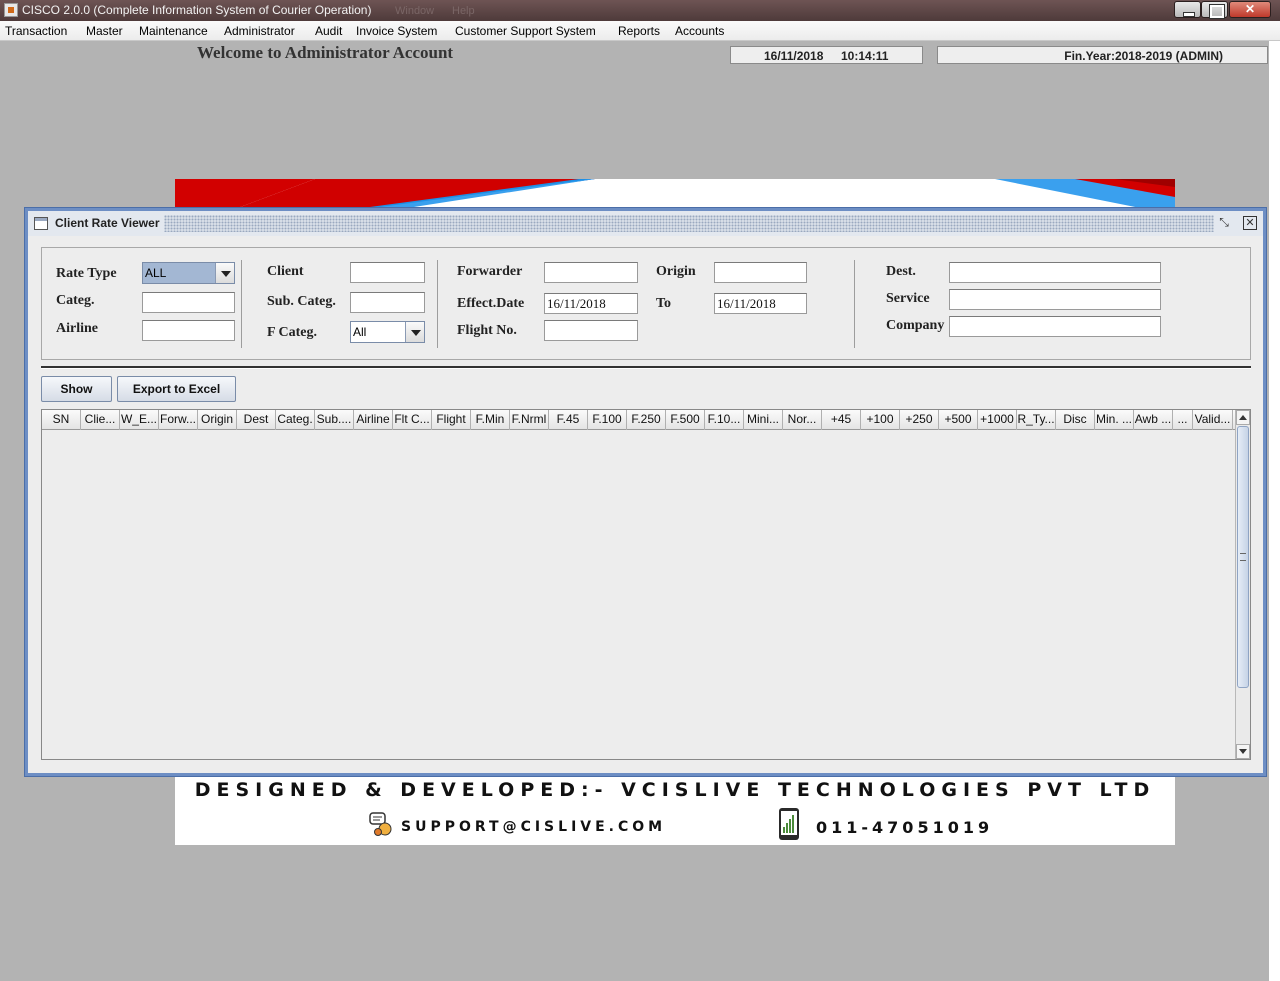 This screenshot has height=981, width=1280. I want to click on service-input, so click(1055, 299).